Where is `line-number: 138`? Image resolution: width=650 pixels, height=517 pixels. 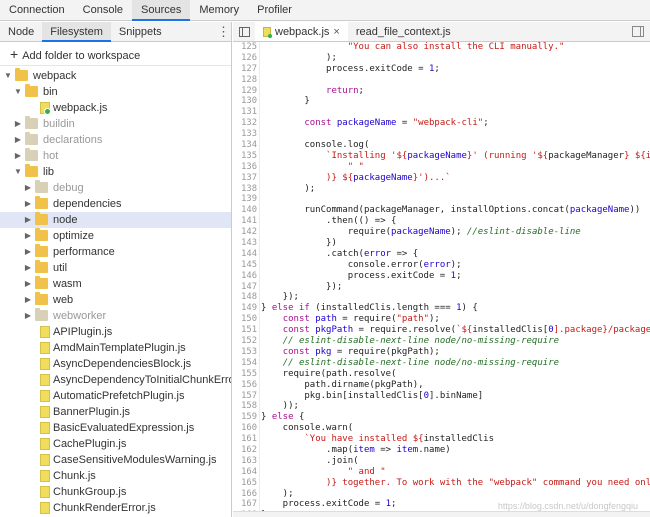 line-number: 138 is located at coordinates (245, 189).